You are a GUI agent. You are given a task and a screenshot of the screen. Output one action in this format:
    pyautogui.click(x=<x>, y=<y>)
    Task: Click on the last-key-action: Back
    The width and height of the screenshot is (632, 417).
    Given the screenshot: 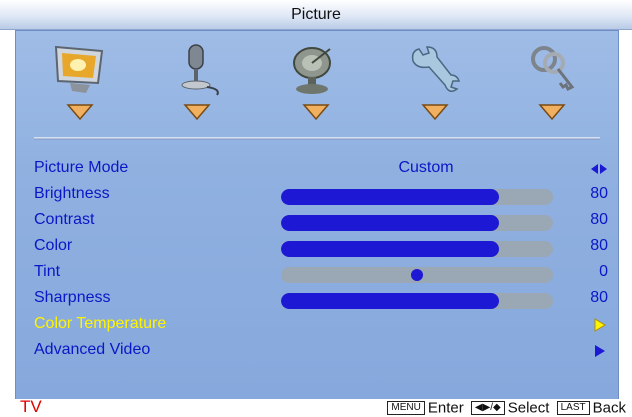 What is the action you would take?
    pyautogui.click(x=609, y=408)
    